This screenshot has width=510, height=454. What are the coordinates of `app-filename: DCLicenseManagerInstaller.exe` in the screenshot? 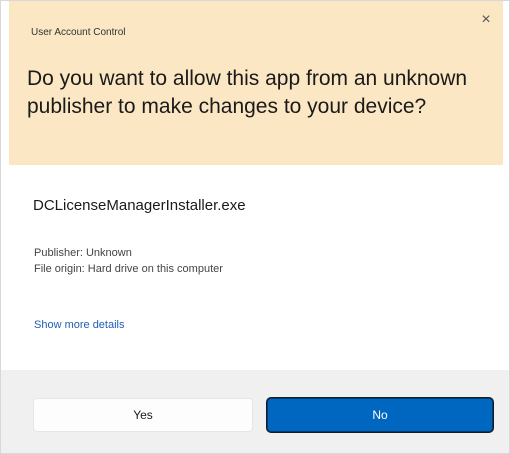 It's located at (139, 205).